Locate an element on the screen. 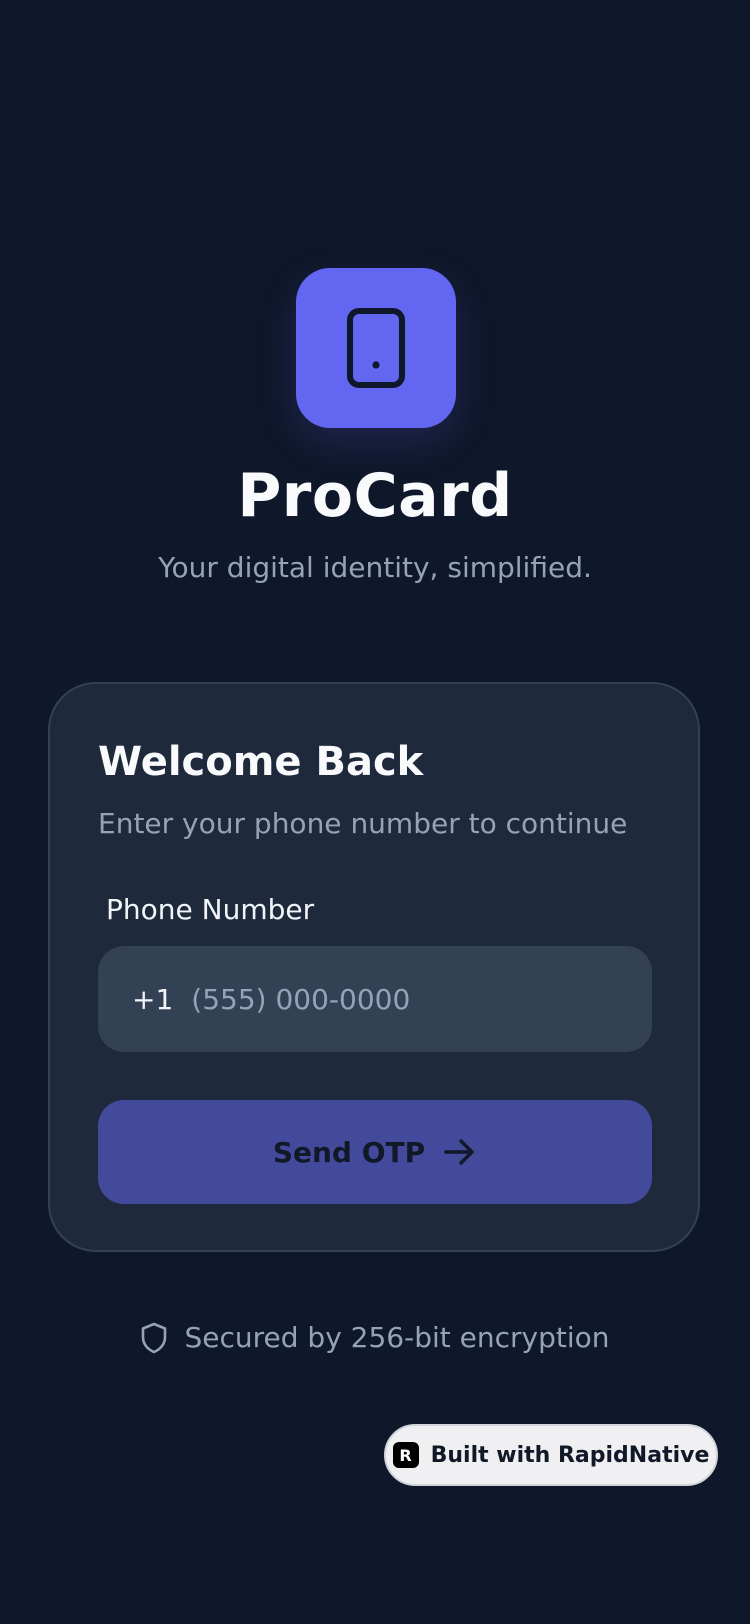 The width and height of the screenshot is (750, 1624). country-code: +1 is located at coordinates (152, 999).